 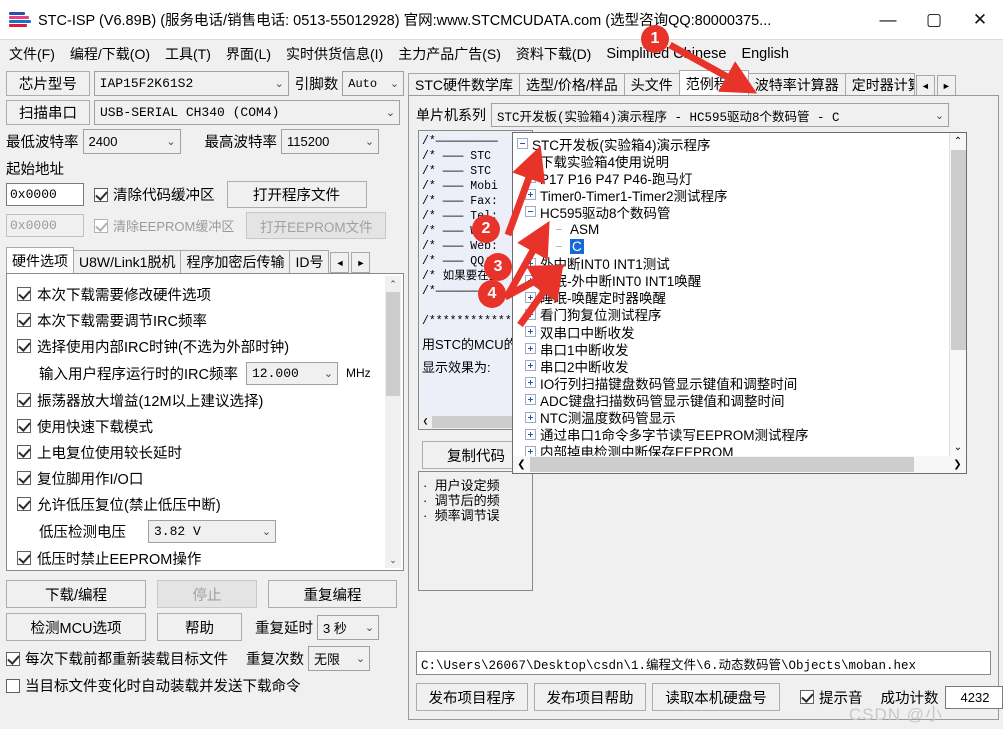 I want to click on min-baud-select: 2400 ⌄, so click(x=131, y=141).